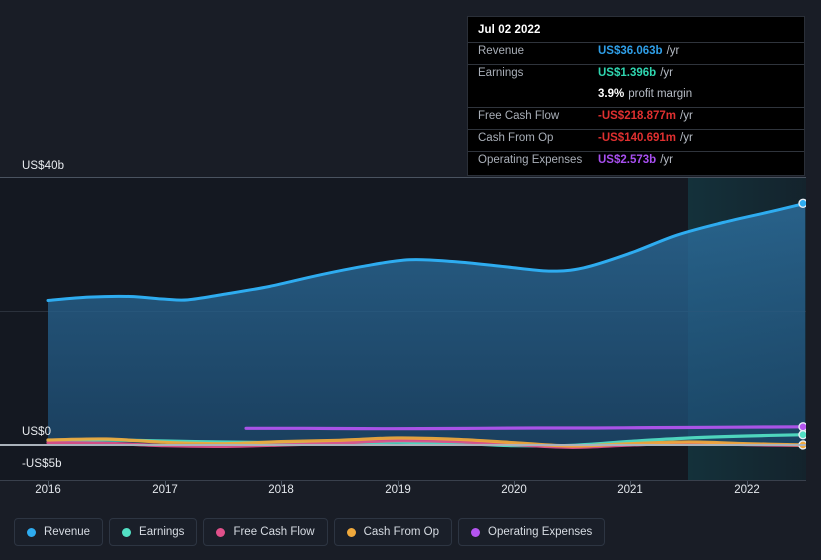 The width and height of the screenshot is (821, 560). What do you see at coordinates (165, 490) in the screenshot?
I see `x-axis-label-2017: 2017` at bounding box center [165, 490].